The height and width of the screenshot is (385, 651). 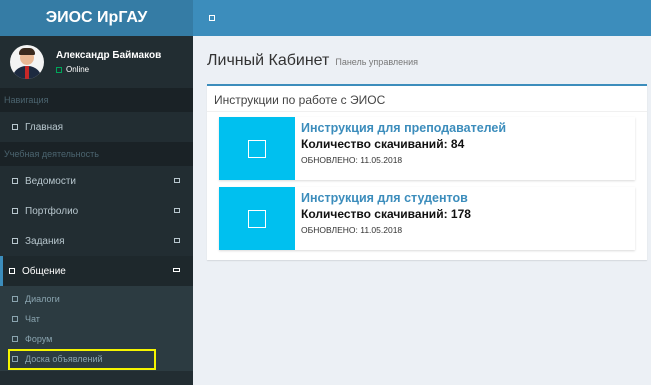 I want to click on submenu-item-label: Диалоги, so click(x=42, y=299).